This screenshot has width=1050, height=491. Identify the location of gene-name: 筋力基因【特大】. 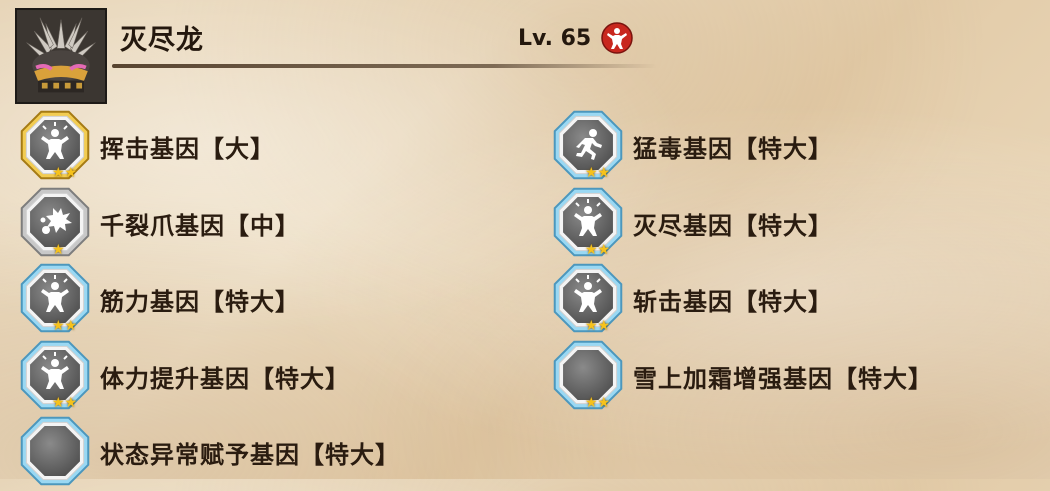
(200, 301).